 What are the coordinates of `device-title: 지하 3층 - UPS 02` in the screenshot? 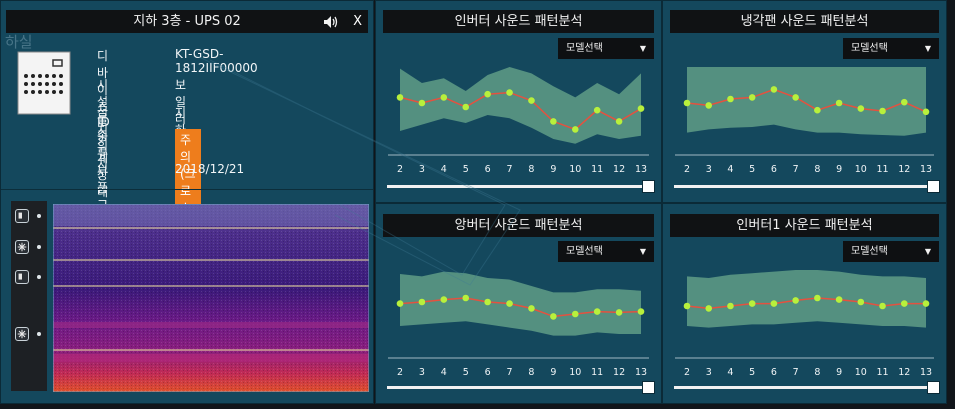 It's located at (187, 21).